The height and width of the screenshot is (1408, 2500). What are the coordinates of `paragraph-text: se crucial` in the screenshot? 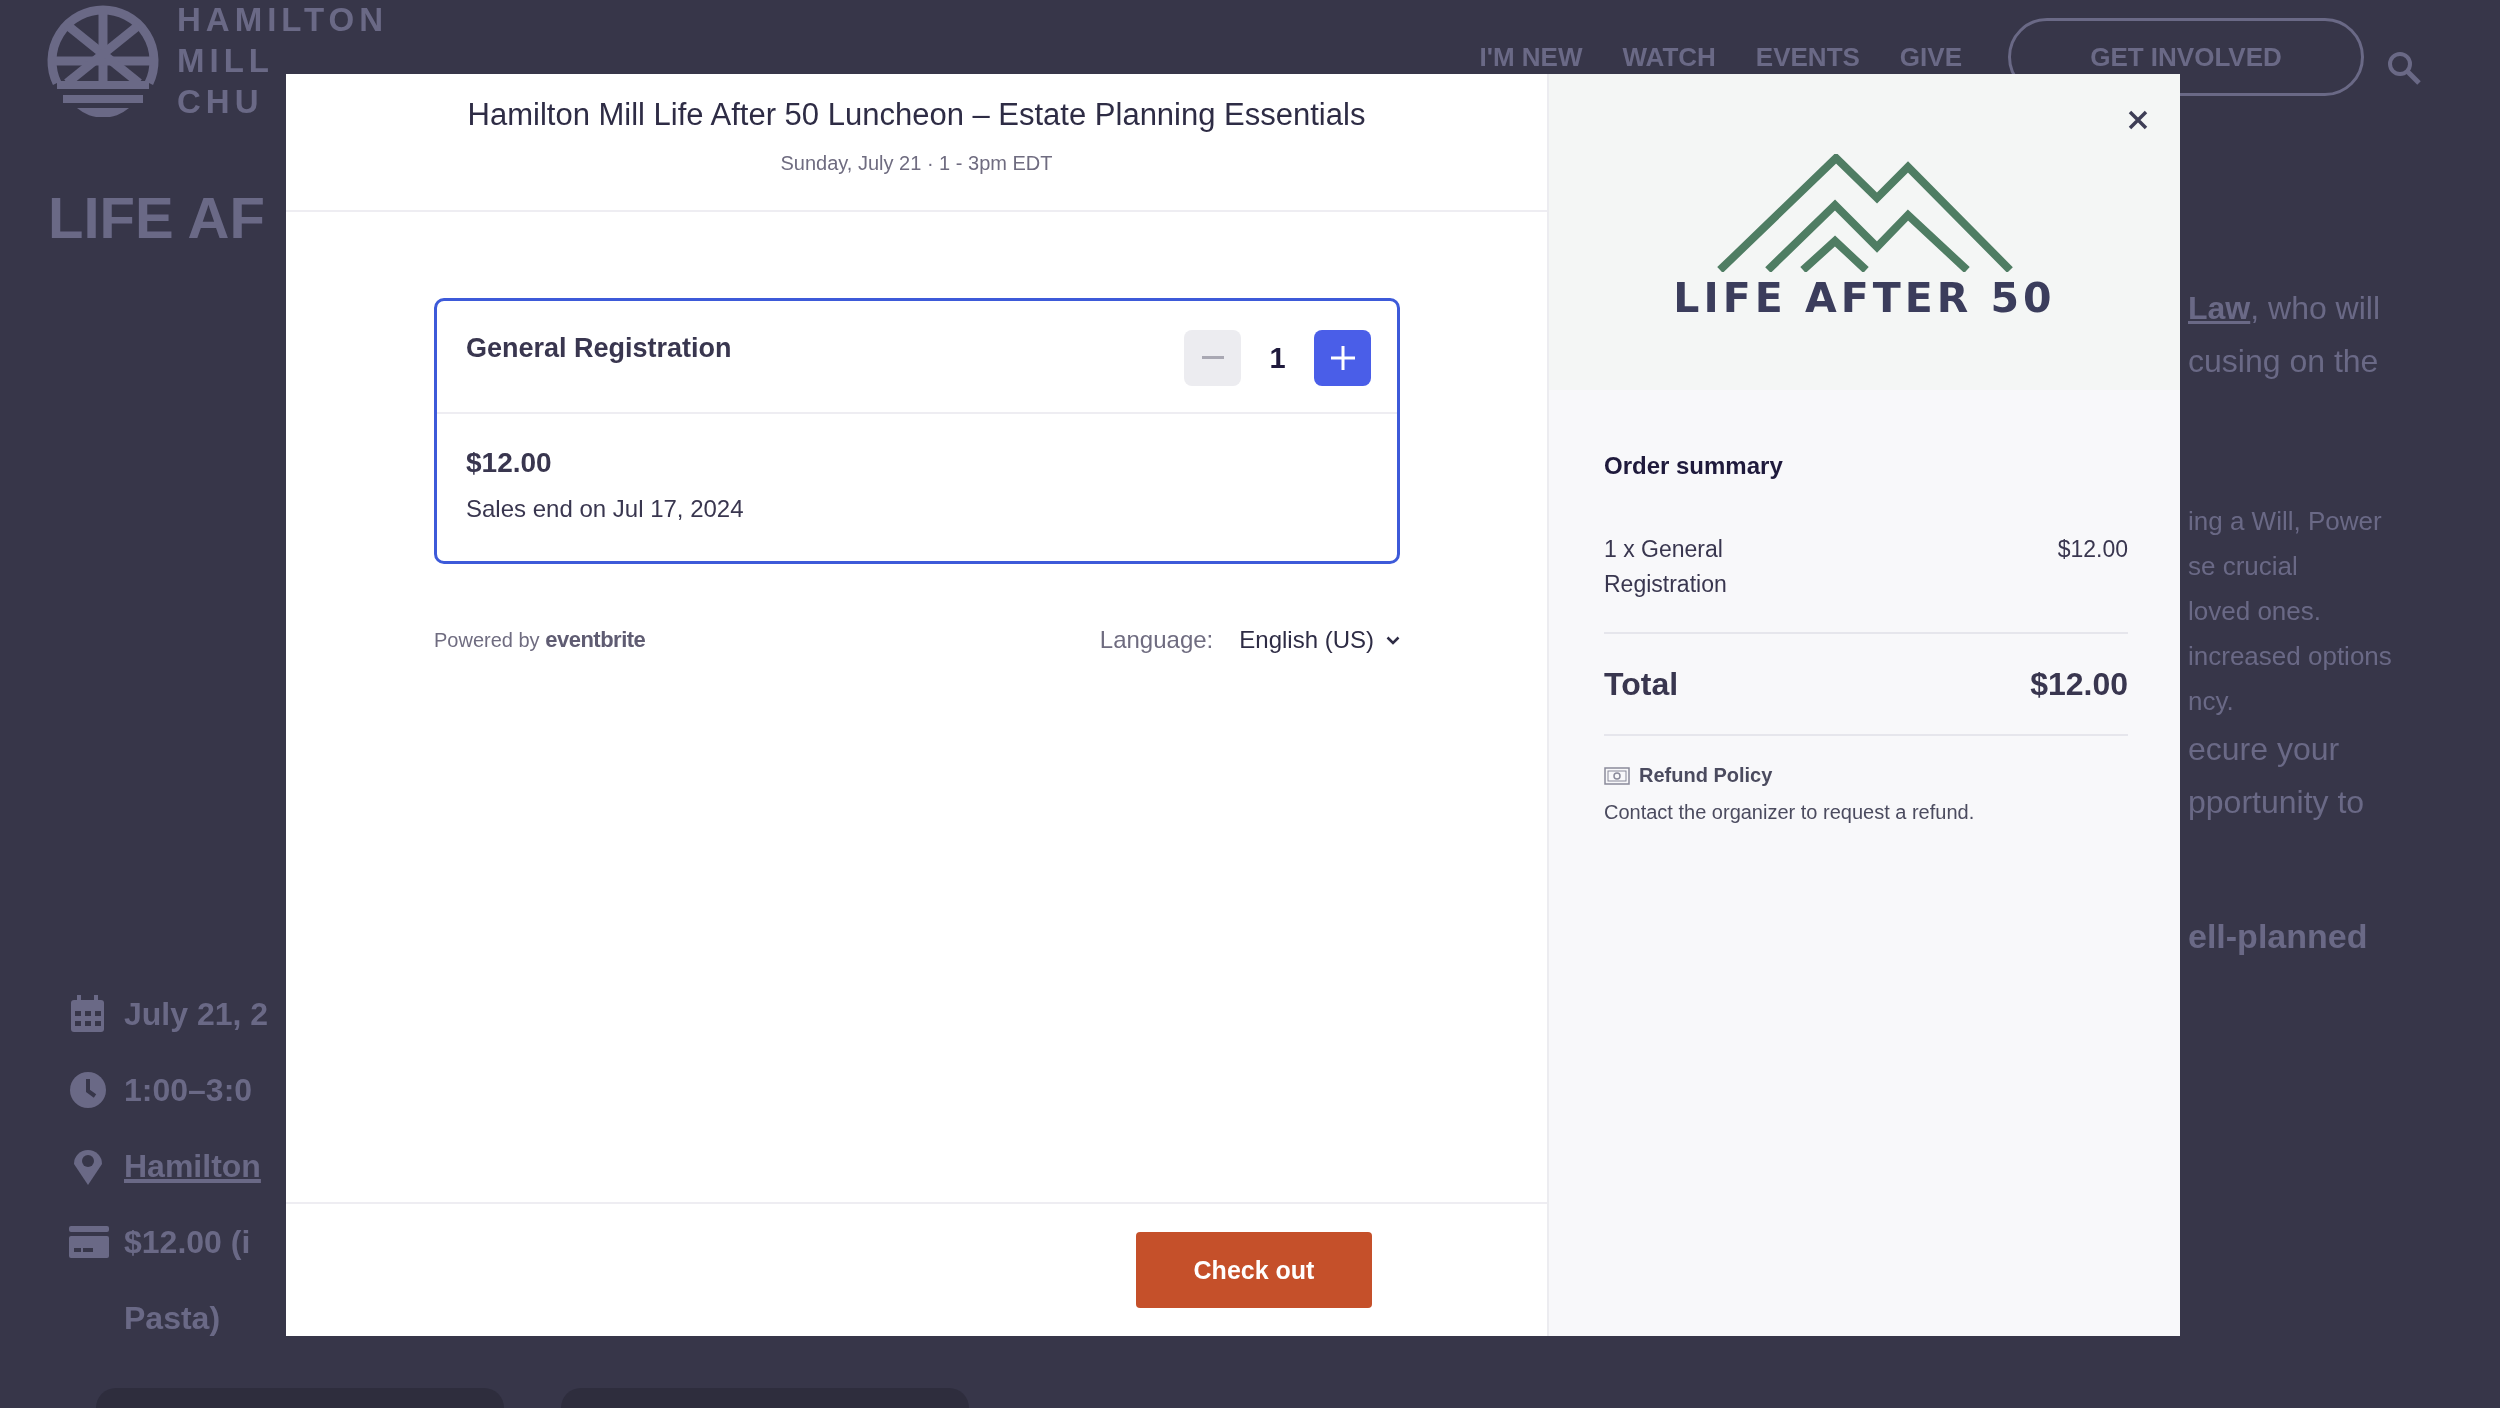 It's located at (2243, 567).